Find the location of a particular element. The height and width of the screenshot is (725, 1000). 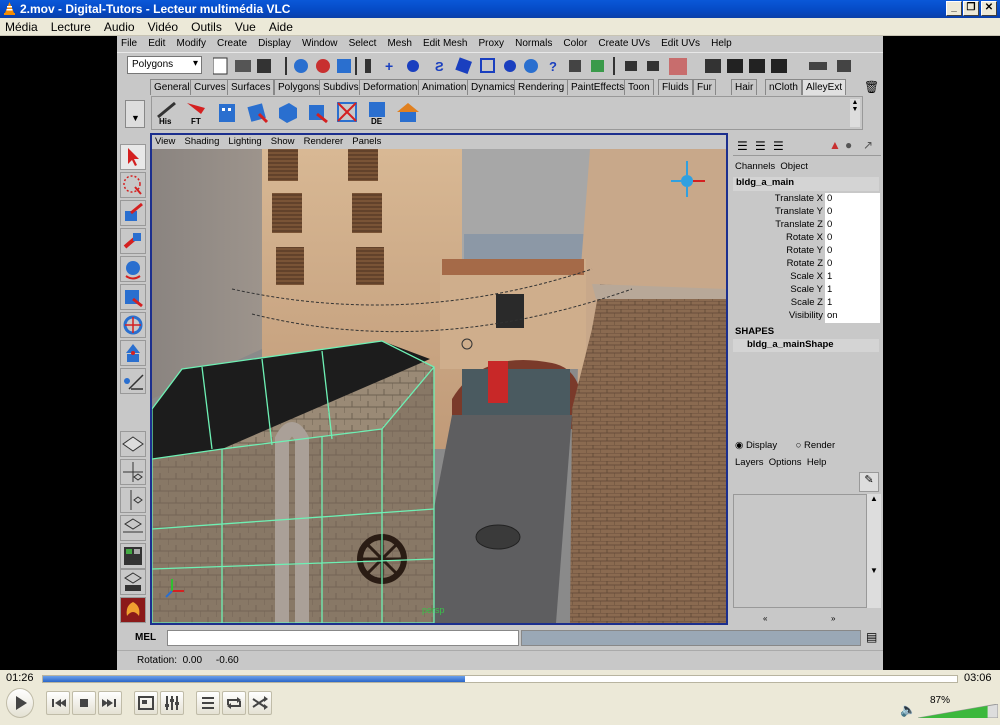

channel-box-tab-object: Object is located at coordinates (793, 166).